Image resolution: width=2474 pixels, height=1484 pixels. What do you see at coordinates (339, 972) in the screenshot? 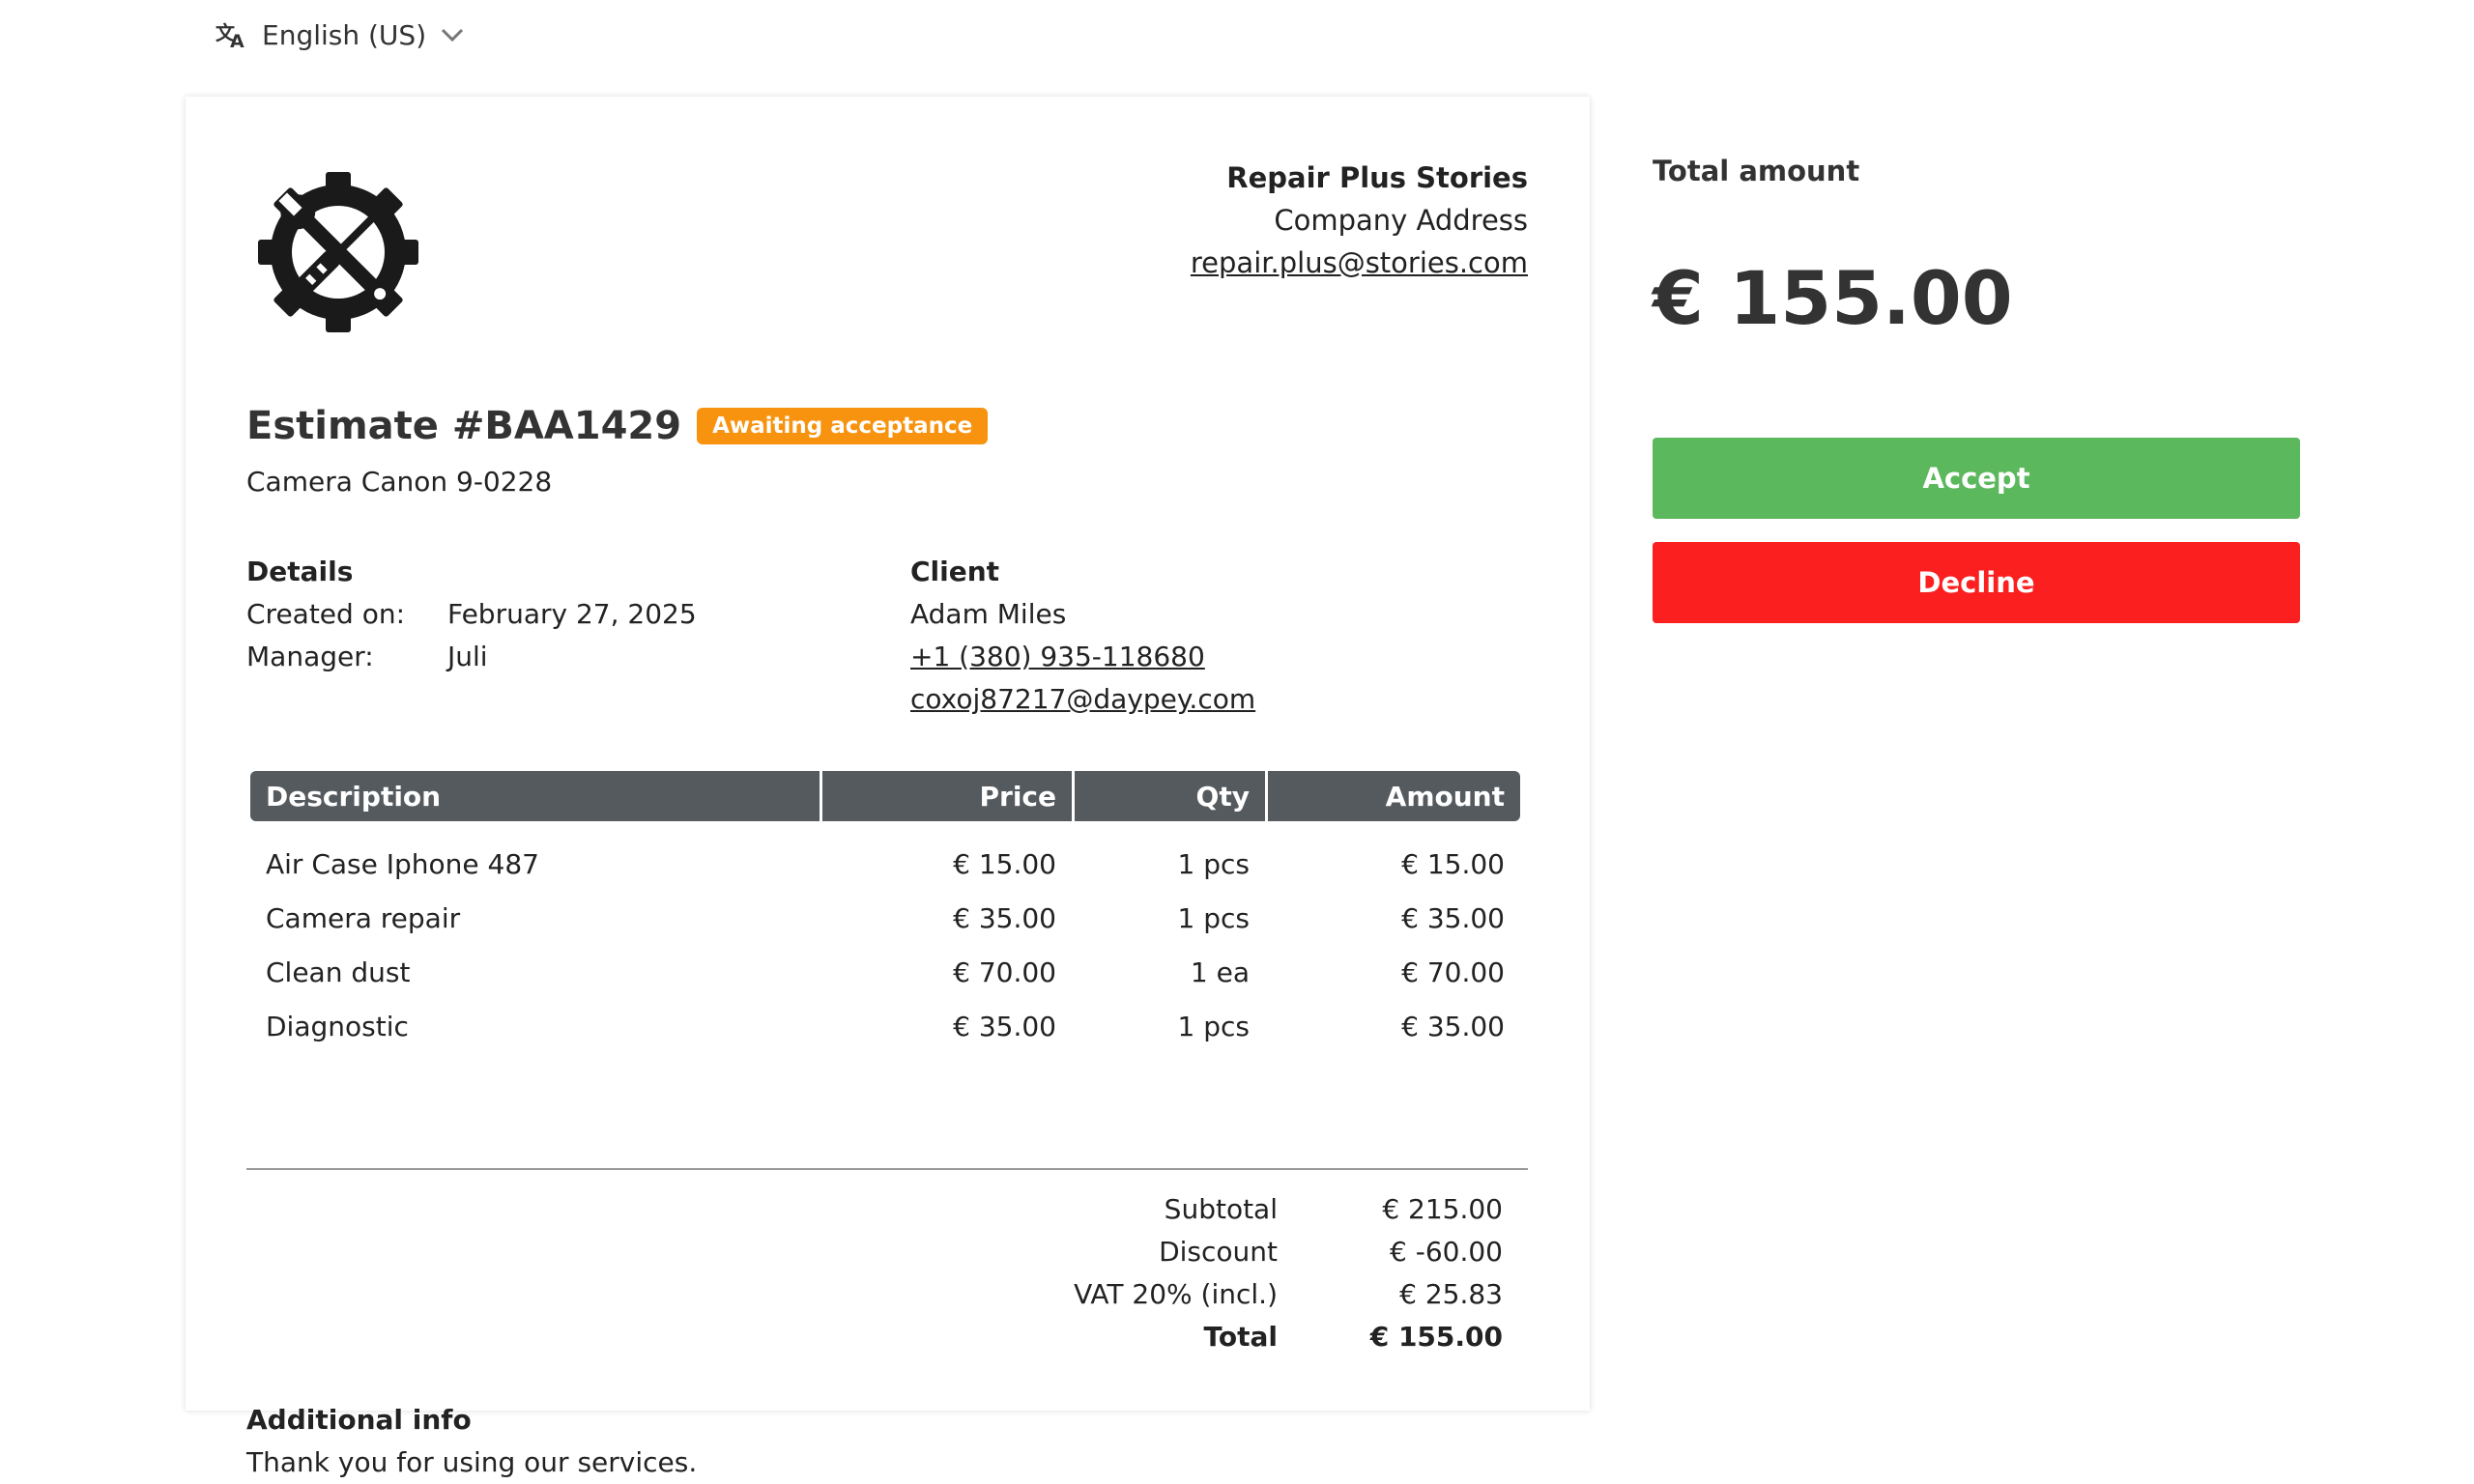
I see `item-description: Clean dust` at bounding box center [339, 972].